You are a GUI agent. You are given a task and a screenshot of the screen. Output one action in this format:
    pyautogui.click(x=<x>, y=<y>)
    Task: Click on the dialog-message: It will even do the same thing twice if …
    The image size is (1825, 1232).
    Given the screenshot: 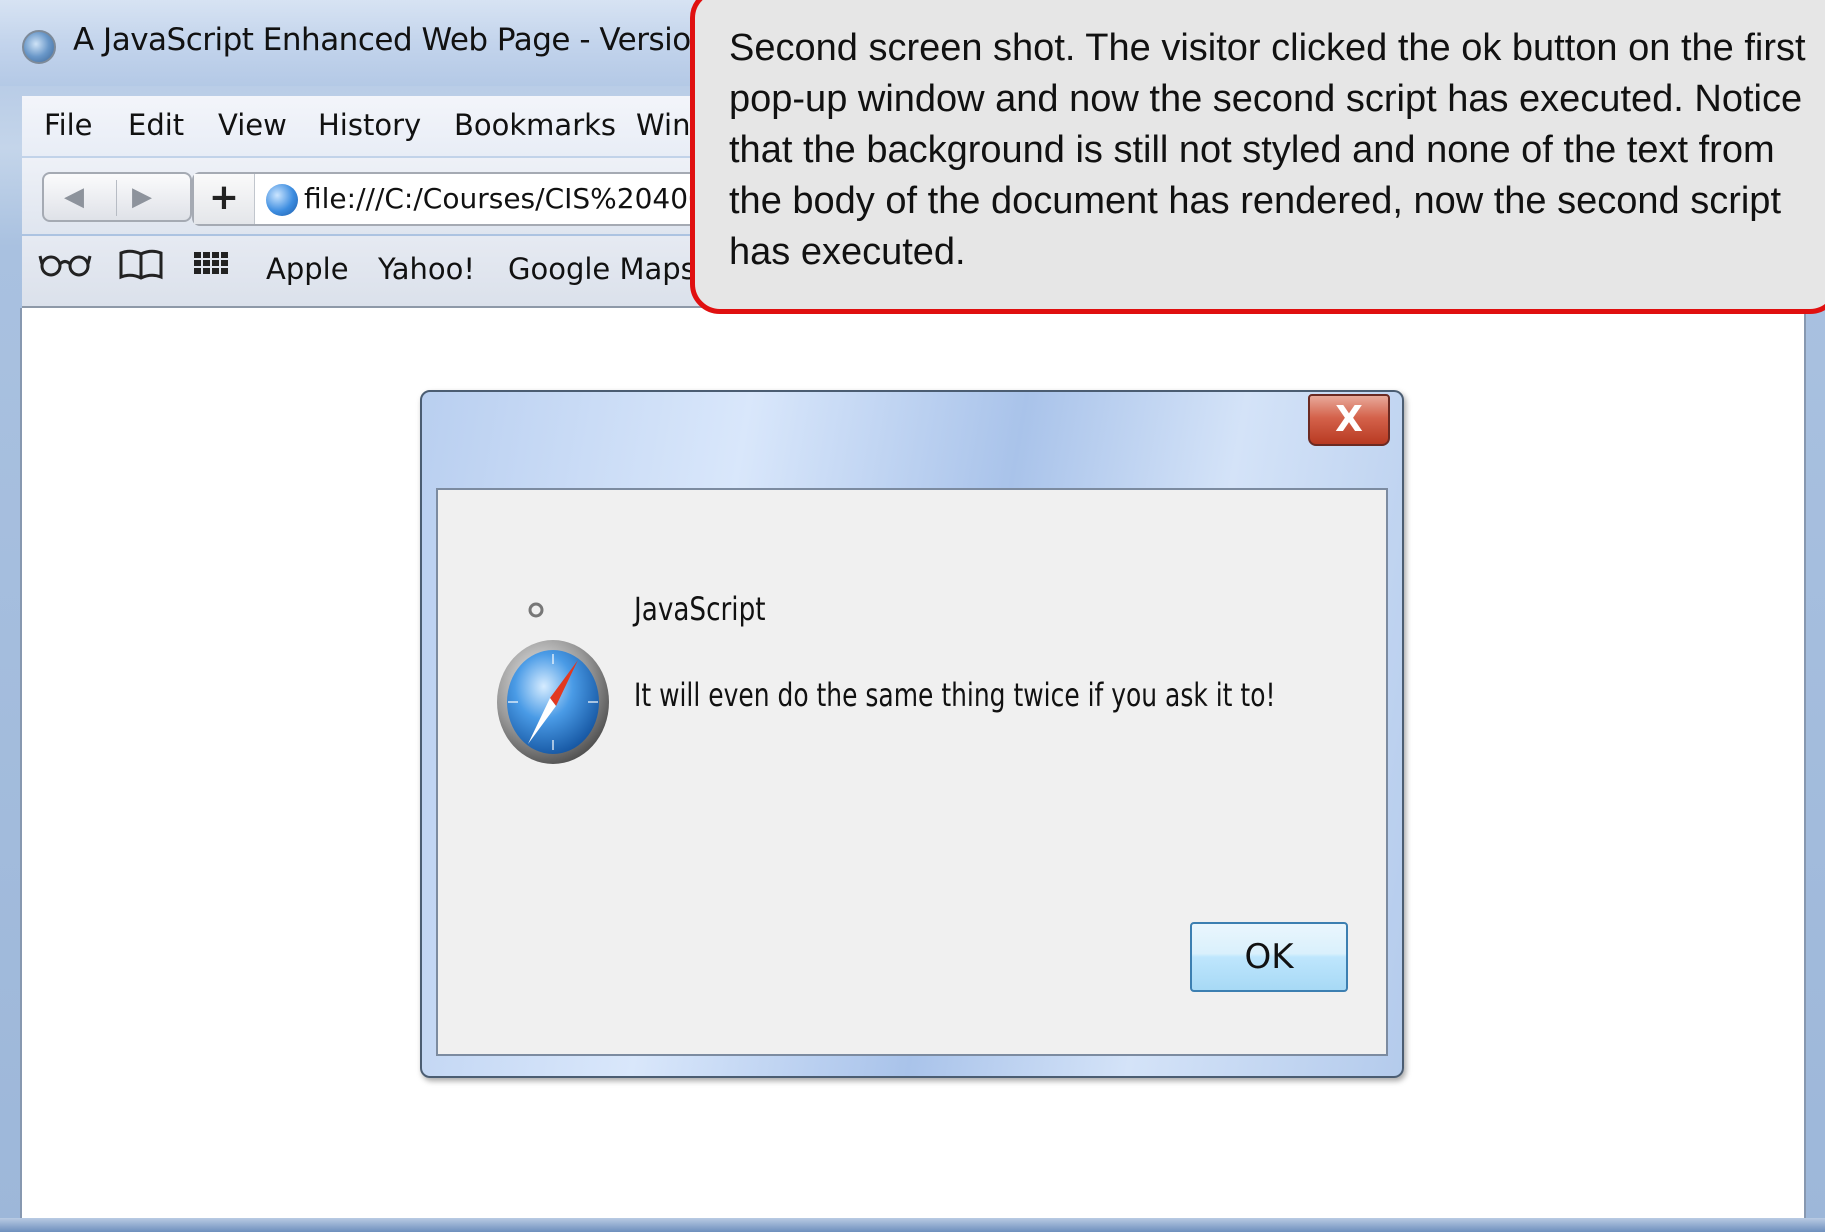 What is the action you would take?
    pyautogui.click(x=955, y=695)
    